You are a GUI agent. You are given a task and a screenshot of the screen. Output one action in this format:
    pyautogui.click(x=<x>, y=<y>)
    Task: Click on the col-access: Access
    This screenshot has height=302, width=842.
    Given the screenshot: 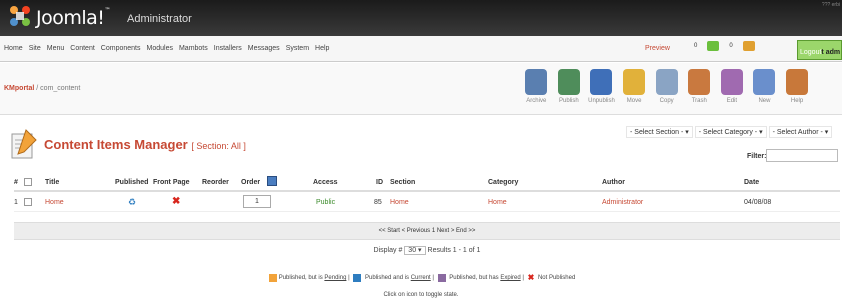 What is the action you would take?
    pyautogui.click(x=325, y=182)
    